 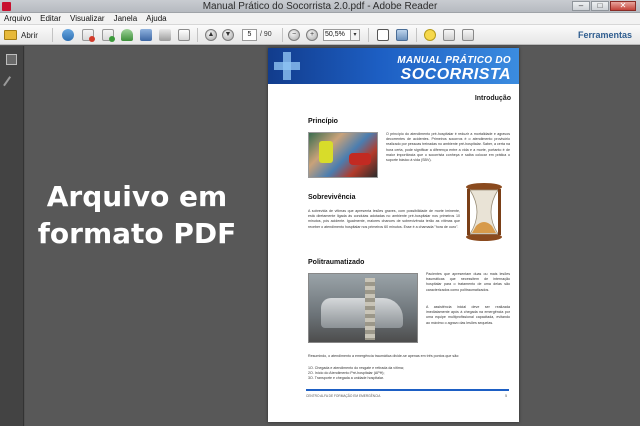 I want to click on sign-icon, so click(x=468, y=35).